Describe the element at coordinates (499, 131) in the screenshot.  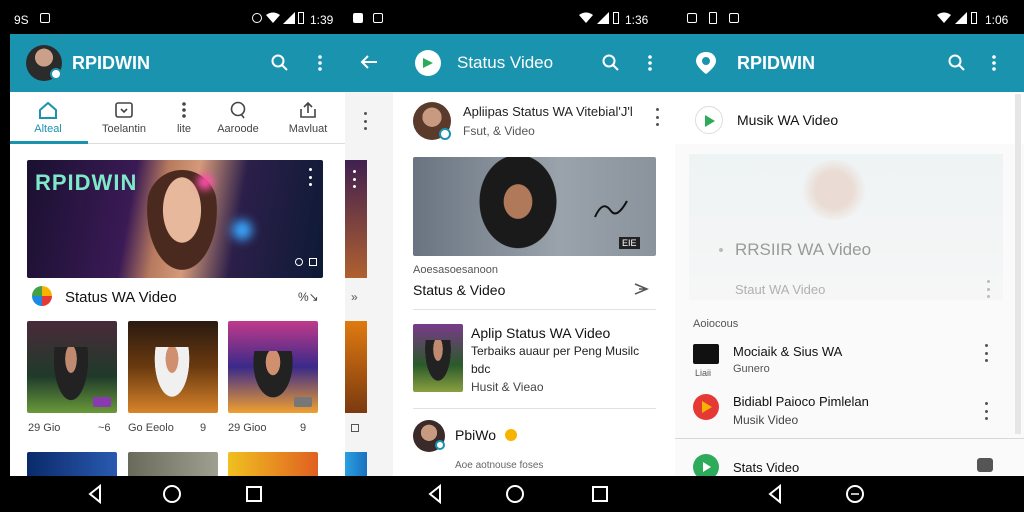
I see `post-subtitle: Fsut, & Video` at that location.